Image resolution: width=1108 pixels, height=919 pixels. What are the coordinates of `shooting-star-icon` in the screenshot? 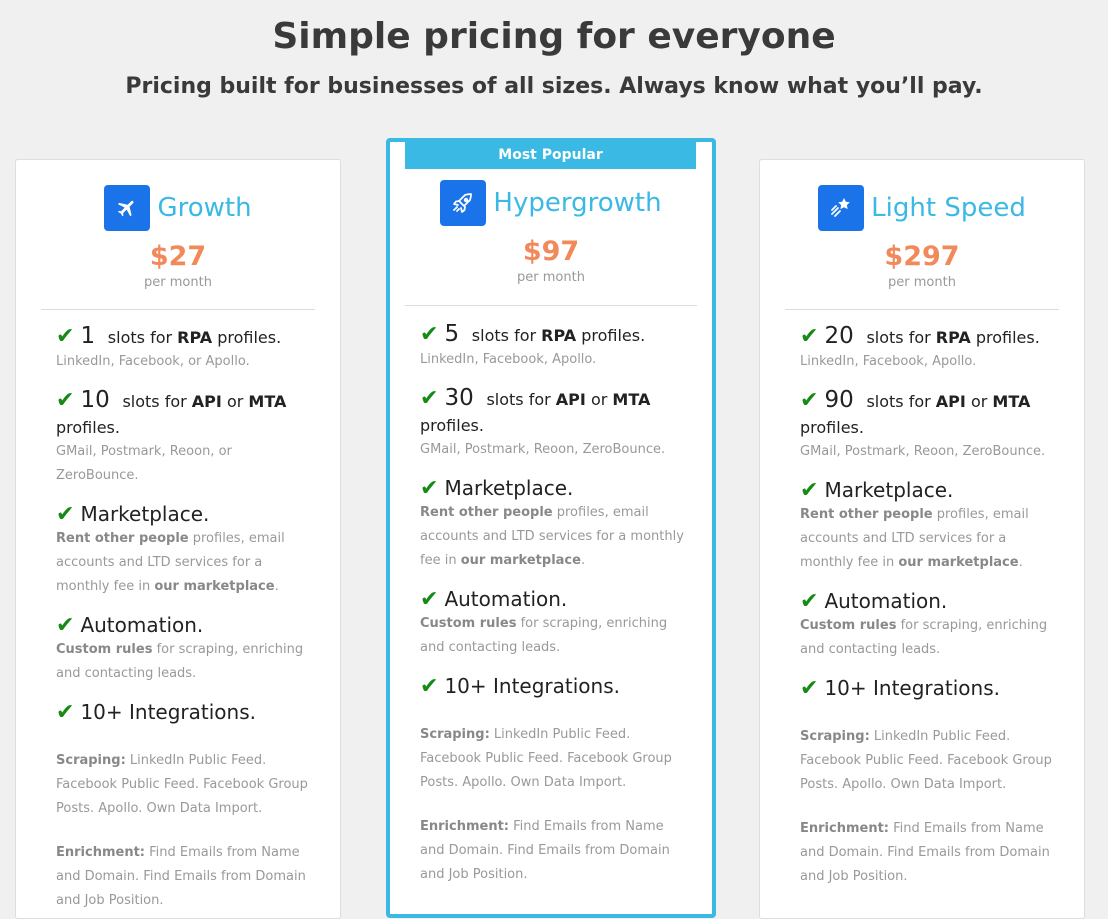 It's located at (841, 208).